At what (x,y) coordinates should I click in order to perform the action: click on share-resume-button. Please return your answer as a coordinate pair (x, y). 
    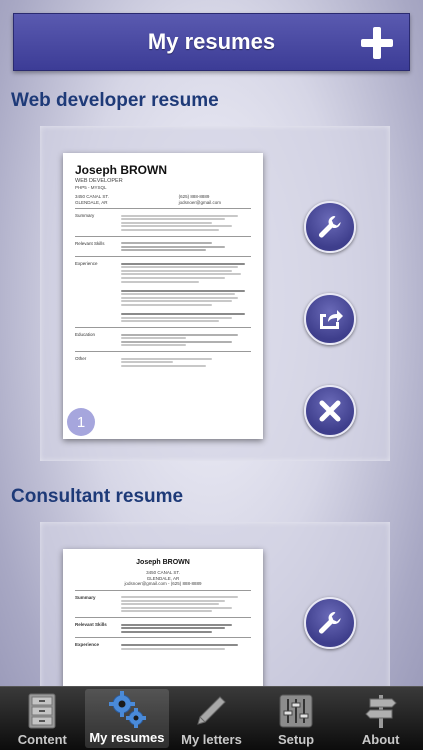
    Looking at the image, I should click on (330, 319).